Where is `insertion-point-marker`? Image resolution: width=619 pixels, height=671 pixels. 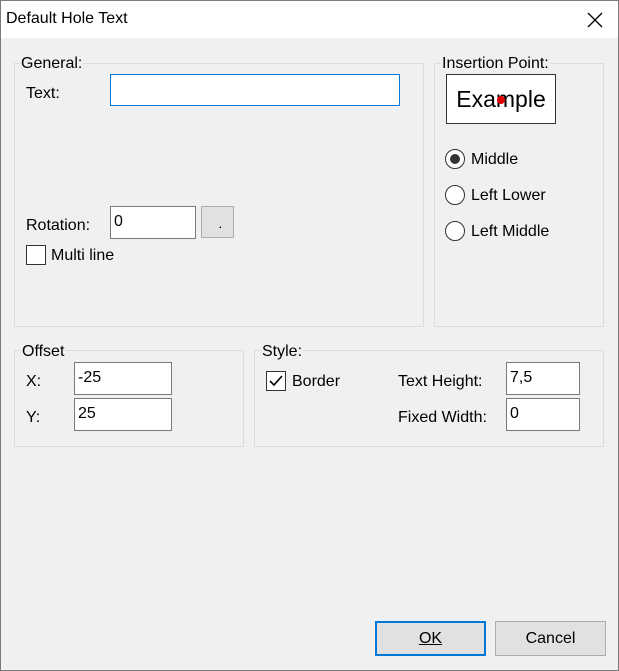
insertion-point-marker is located at coordinates (501, 100).